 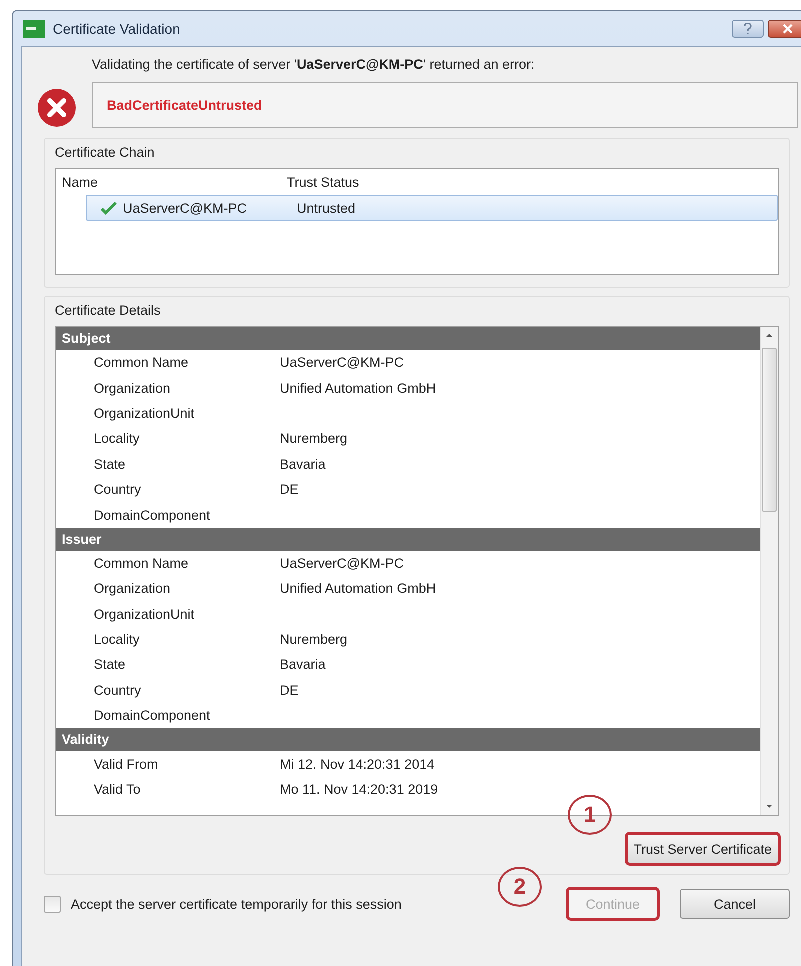 I want to click on close-button, so click(x=784, y=29).